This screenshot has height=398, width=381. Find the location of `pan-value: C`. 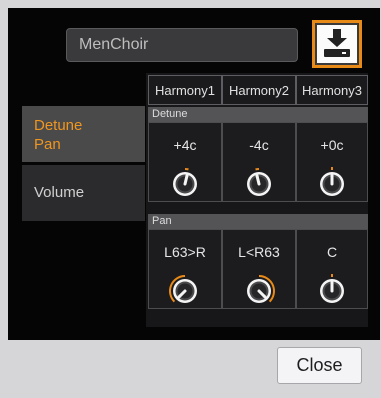

pan-value: C is located at coordinates (332, 252).